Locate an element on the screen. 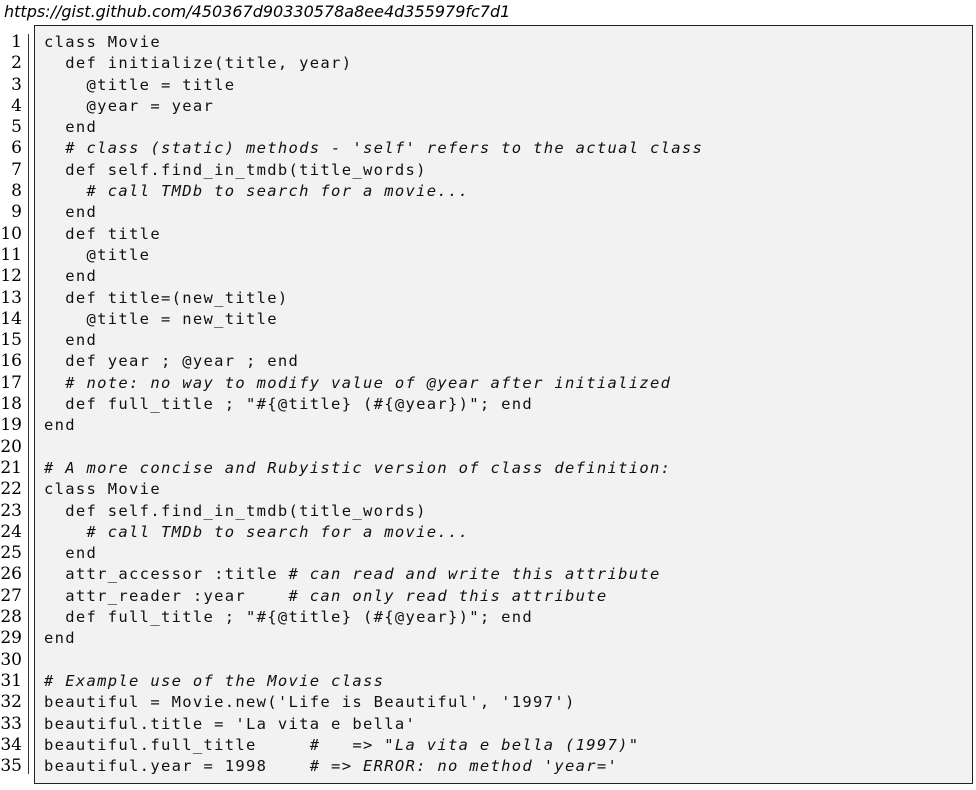 The height and width of the screenshot is (790, 976). code-line: 5 end is located at coordinates (488, 127).